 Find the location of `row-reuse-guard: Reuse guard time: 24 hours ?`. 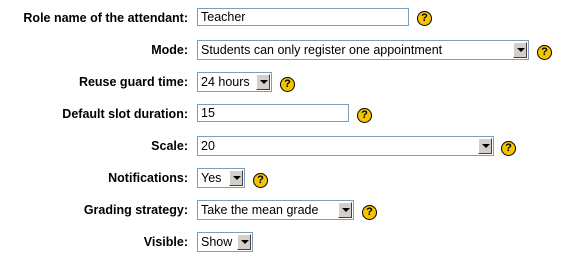

row-reuse-guard: Reuse guard time: 24 hours ? is located at coordinates (291, 84).